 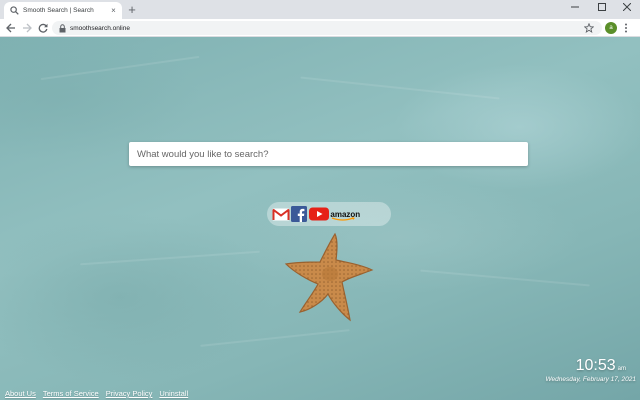 What do you see at coordinates (611, 28) in the screenshot?
I see `profile-avatar: a` at bounding box center [611, 28].